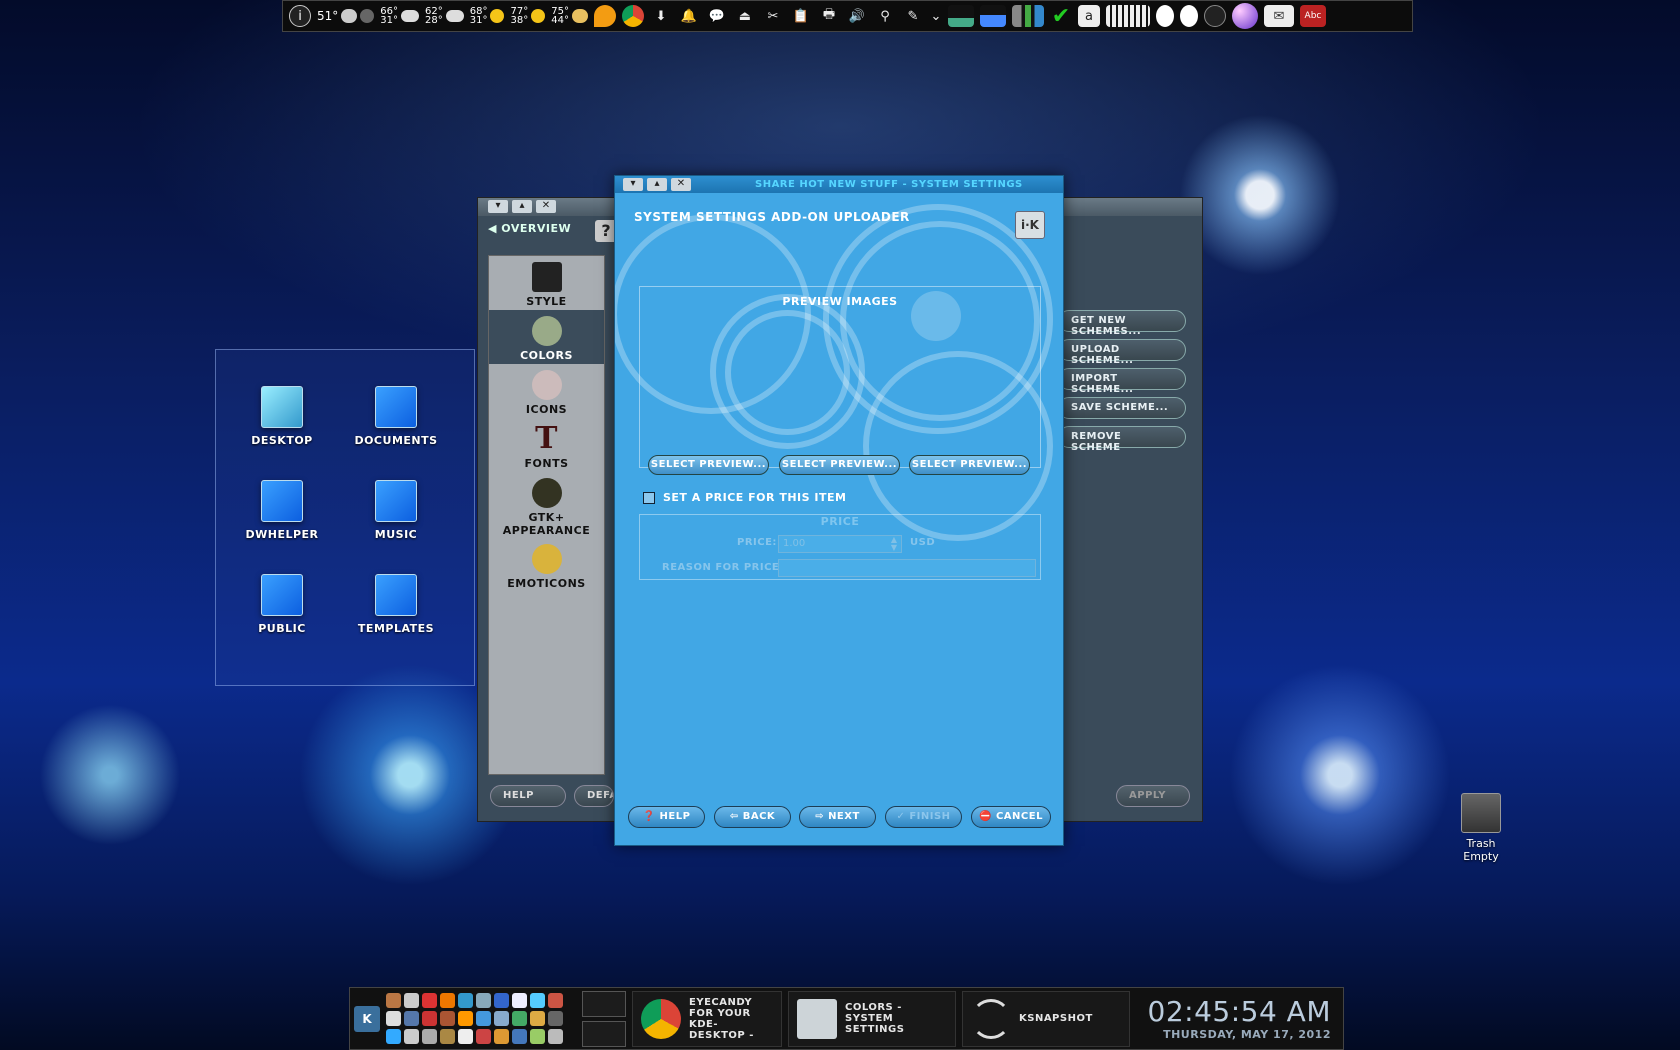  What do you see at coordinates (857, 16) in the screenshot?
I see `volume-icon: 🔊` at bounding box center [857, 16].